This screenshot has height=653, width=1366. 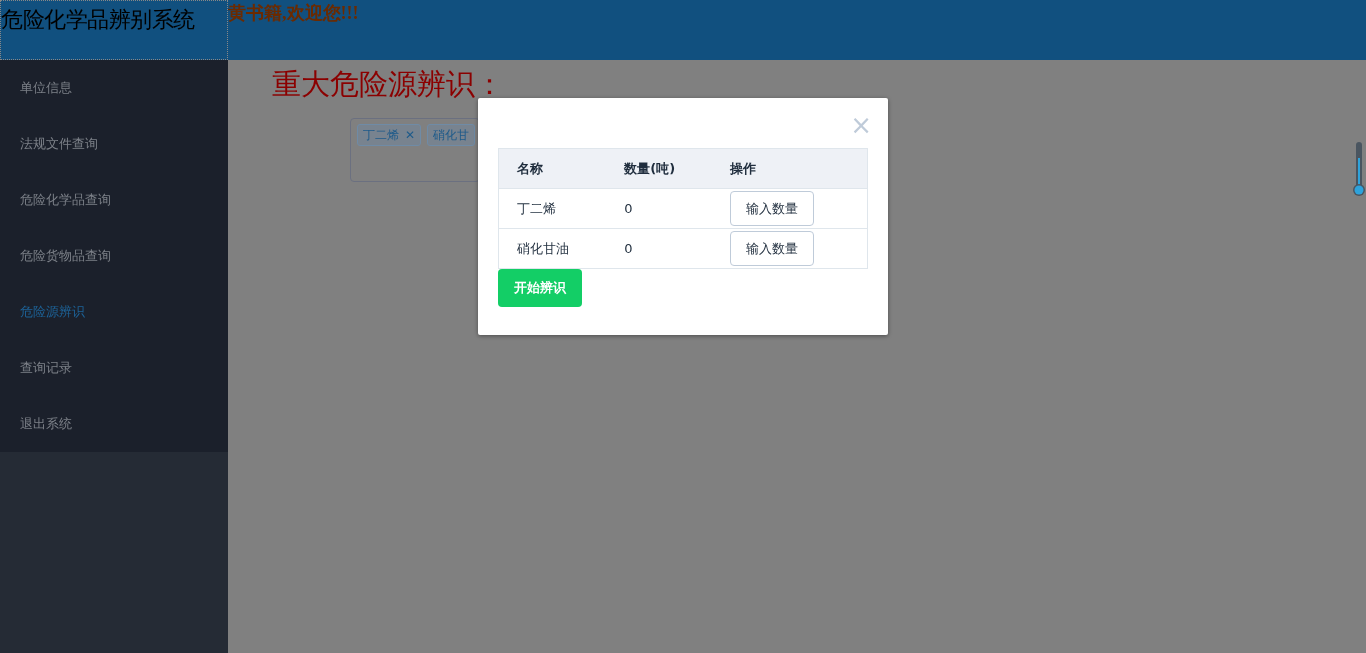 I want to click on sidebar-item: 危险源辨识, so click(x=114, y=312).